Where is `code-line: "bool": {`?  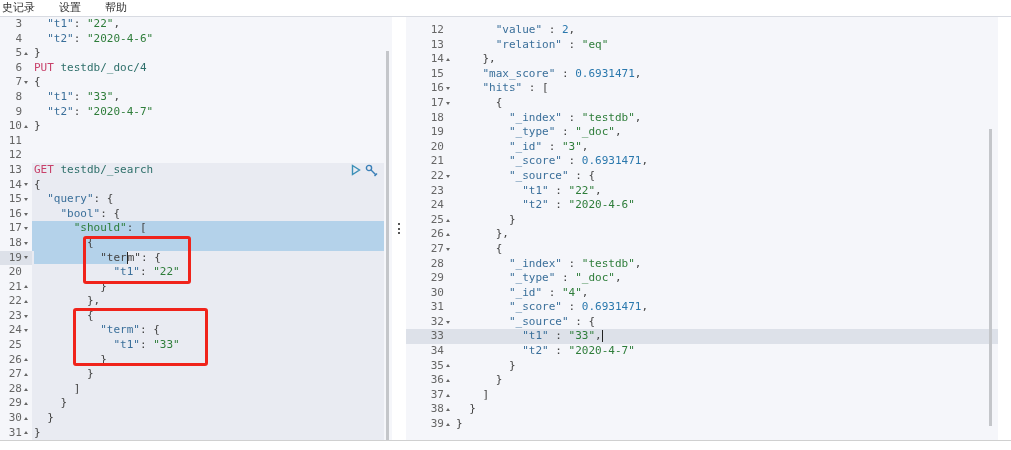
code-line: "bool": { is located at coordinates (90, 214).